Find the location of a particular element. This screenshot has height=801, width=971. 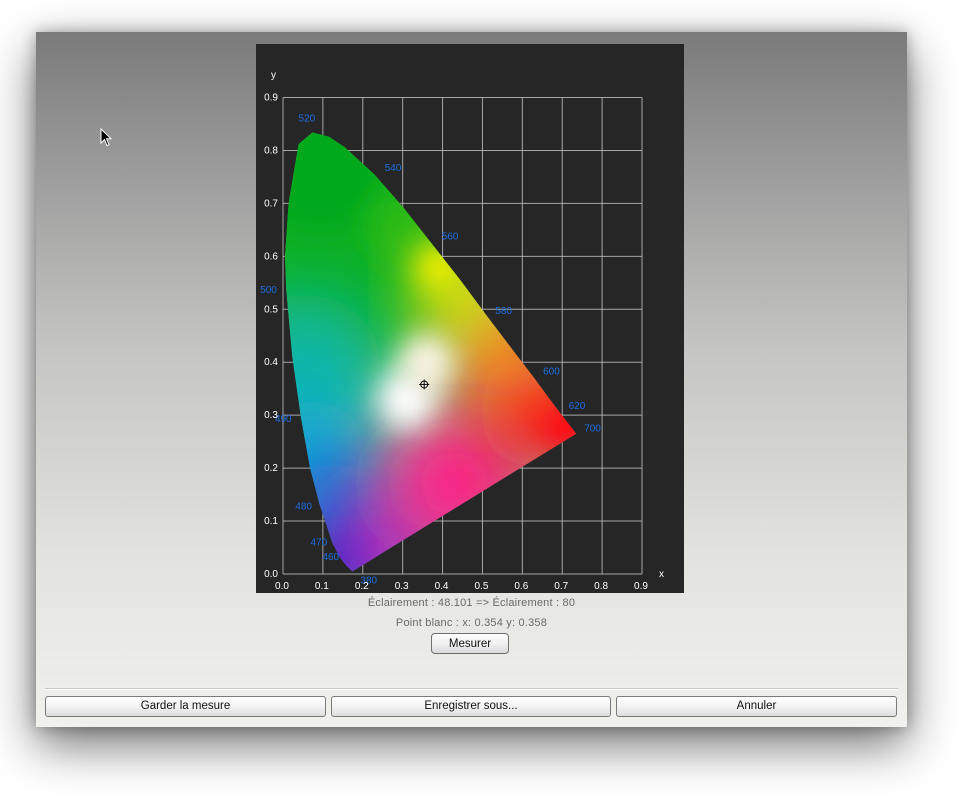

y-tick-label: 0.5 is located at coordinates (271, 309).